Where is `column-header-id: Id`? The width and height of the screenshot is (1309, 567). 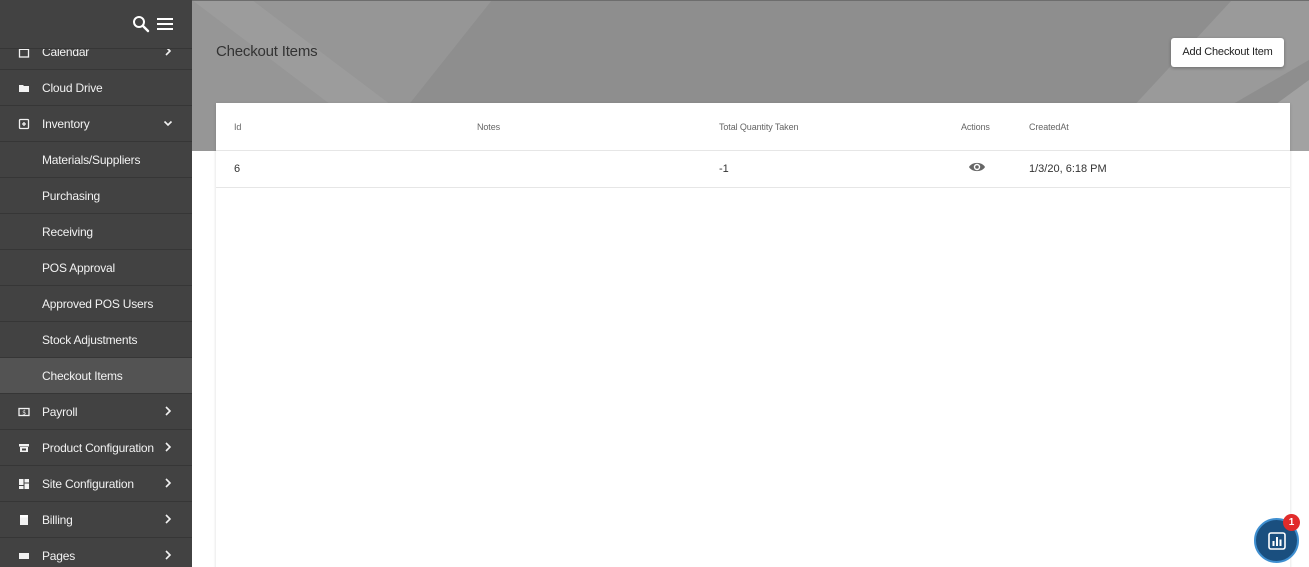
column-header-id: Id is located at coordinates (237, 127).